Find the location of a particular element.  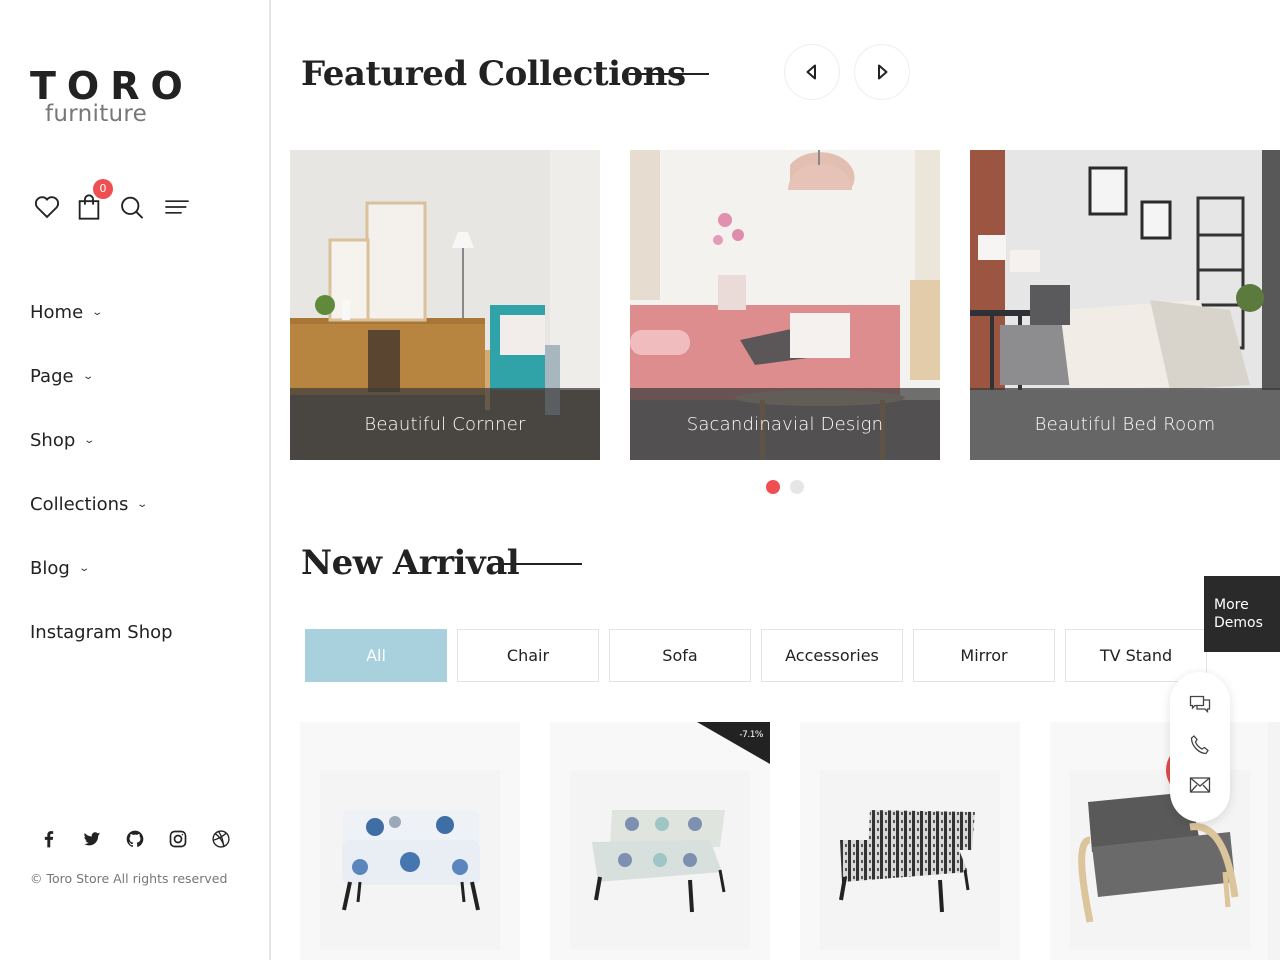

triangle-left-icon is located at coordinates (811, 72).